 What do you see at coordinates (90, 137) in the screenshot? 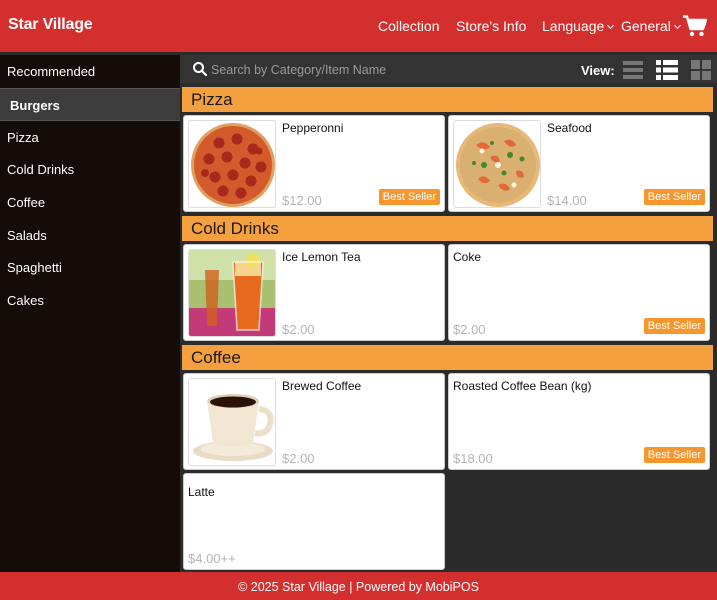
I see `sidebar-item-pizza: Pizza` at bounding box center [90, 137].